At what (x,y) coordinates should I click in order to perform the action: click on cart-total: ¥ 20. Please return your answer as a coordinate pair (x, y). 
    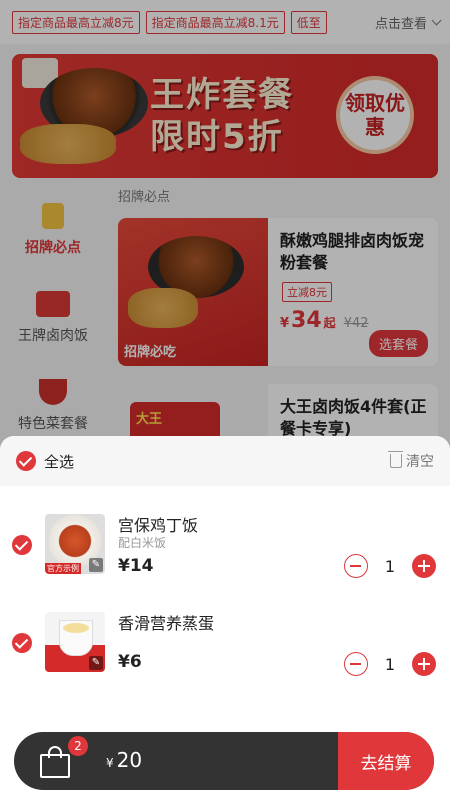
    Looking at the image, I should click on (124, 760).